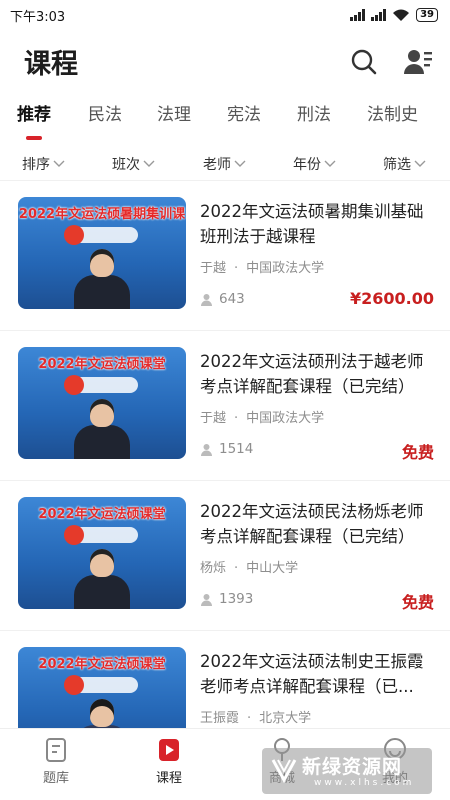  What do you see at coordinates (314, 112) in the screenshot?
I see `tab-criminal-law: 刑法` at bounding box center [314, 112].